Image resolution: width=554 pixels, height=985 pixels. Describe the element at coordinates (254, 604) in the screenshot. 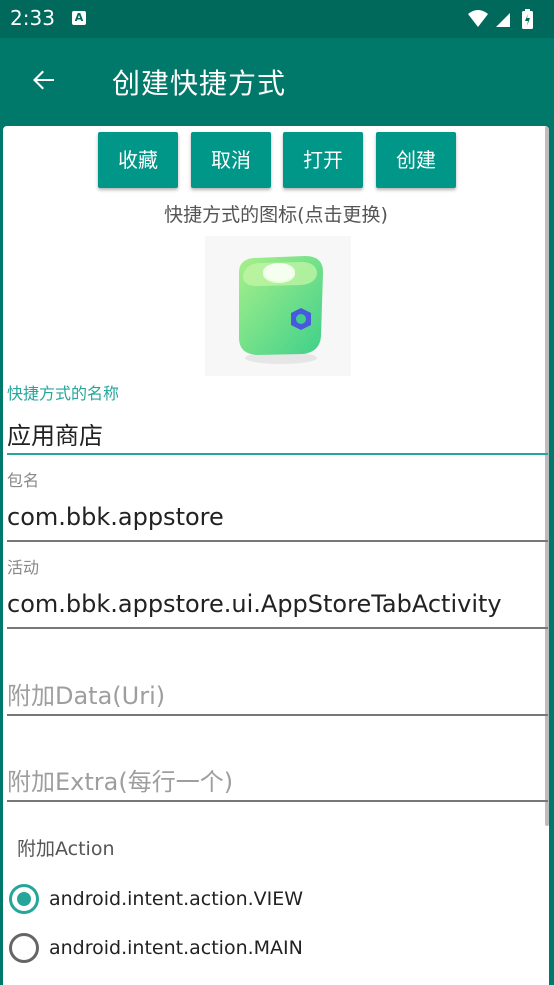

I see `activity-field: com.bbk.appstore.ui.AppStoreTabActivity` at that location.